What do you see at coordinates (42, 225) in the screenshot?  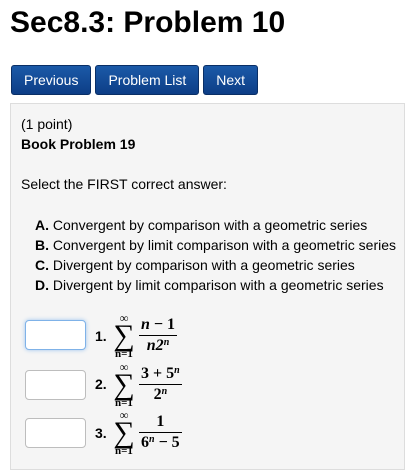 I see `option-letter: A.` at bounding box center [42, 225].